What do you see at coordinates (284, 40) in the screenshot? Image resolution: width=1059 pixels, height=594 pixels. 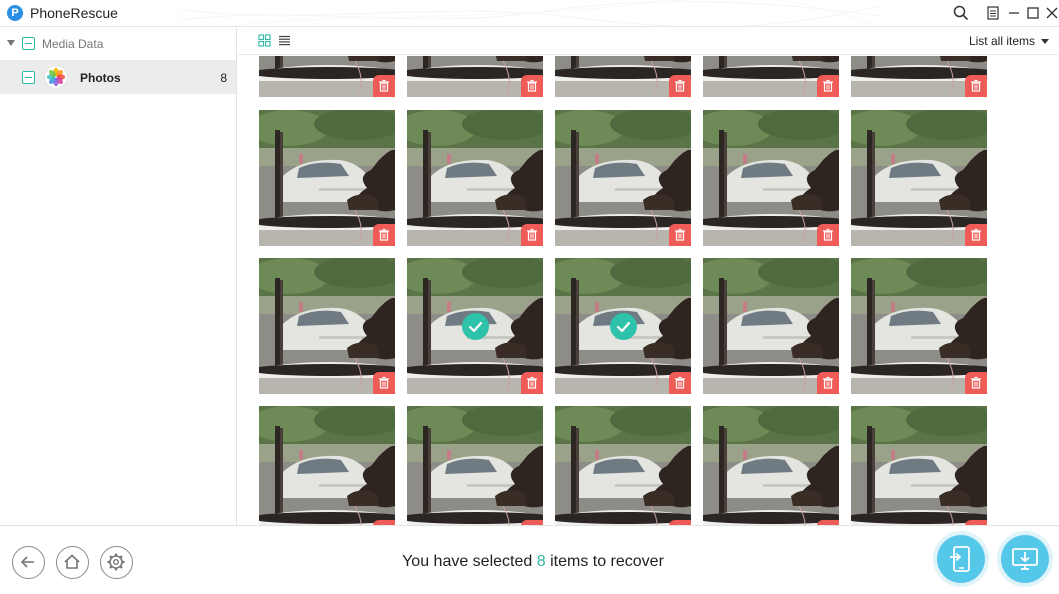 I see `list-view-icon` at bounding box center [284, 40].